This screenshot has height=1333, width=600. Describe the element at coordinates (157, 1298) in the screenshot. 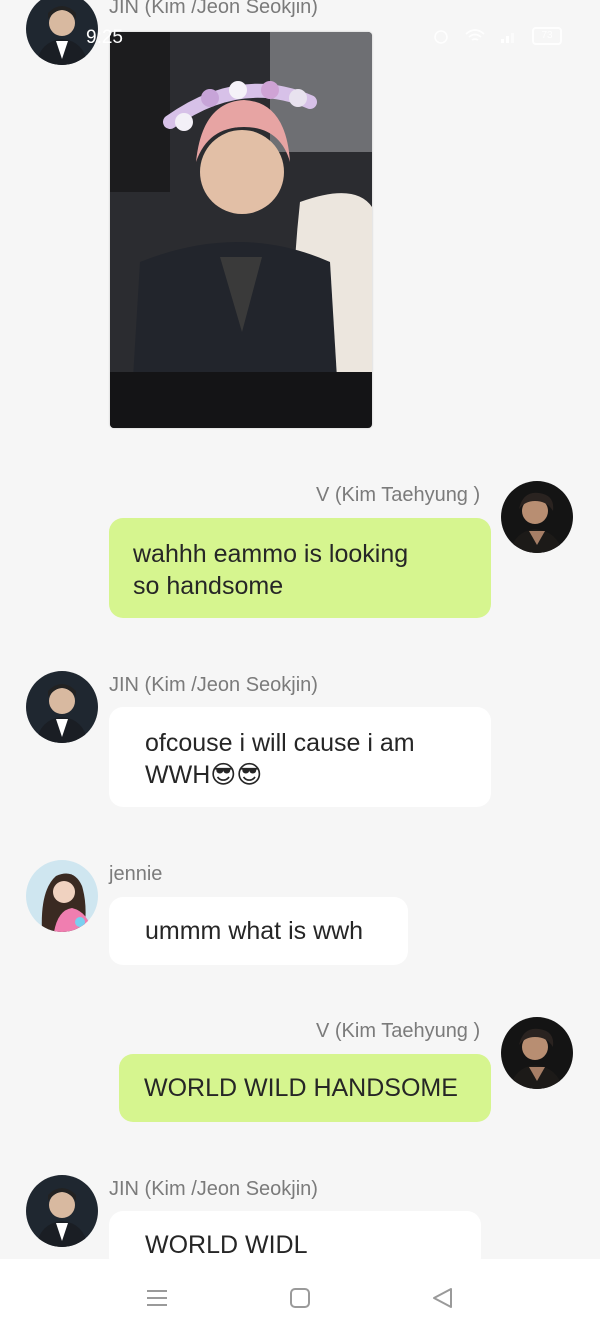

I see `menu-icon` at that location.